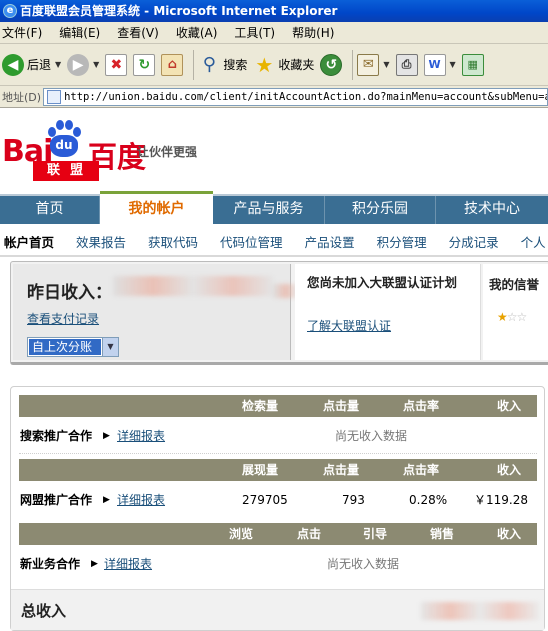 This screenshot has height=631, width=548. What do you see at coordinates (382, 282) in the screenshot?
I see `certification-title: 您尚未加入大联盟认证计划` at bounding box center [382, 282].